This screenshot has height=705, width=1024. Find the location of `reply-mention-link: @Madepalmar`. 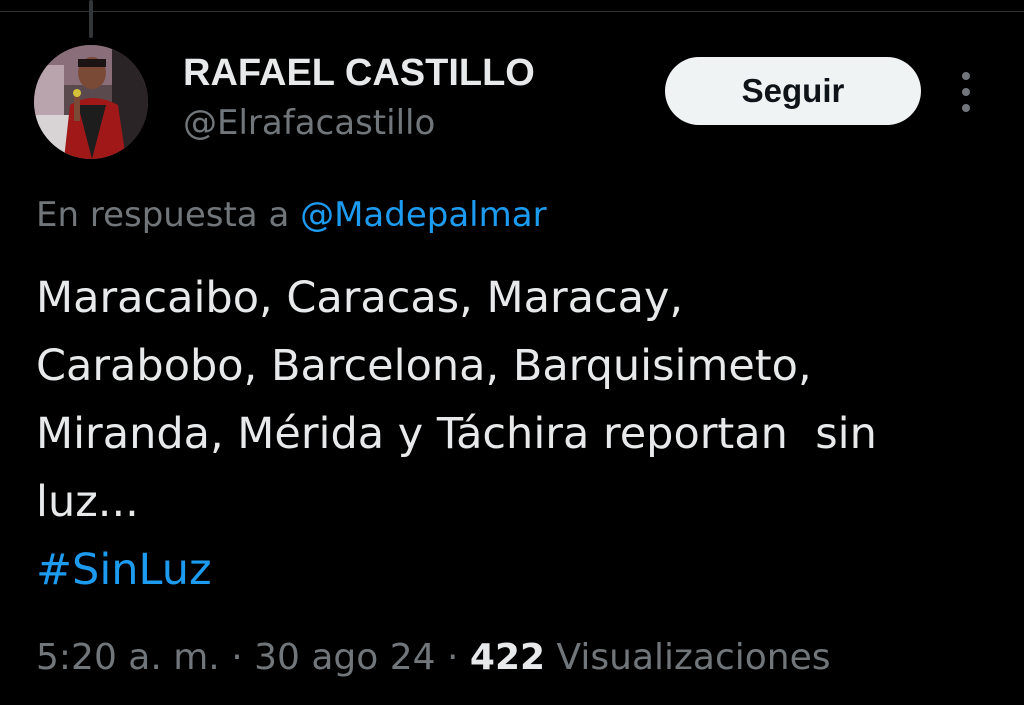

reply-mention-link: @Madepalmar is located at coordinates (423, 215).